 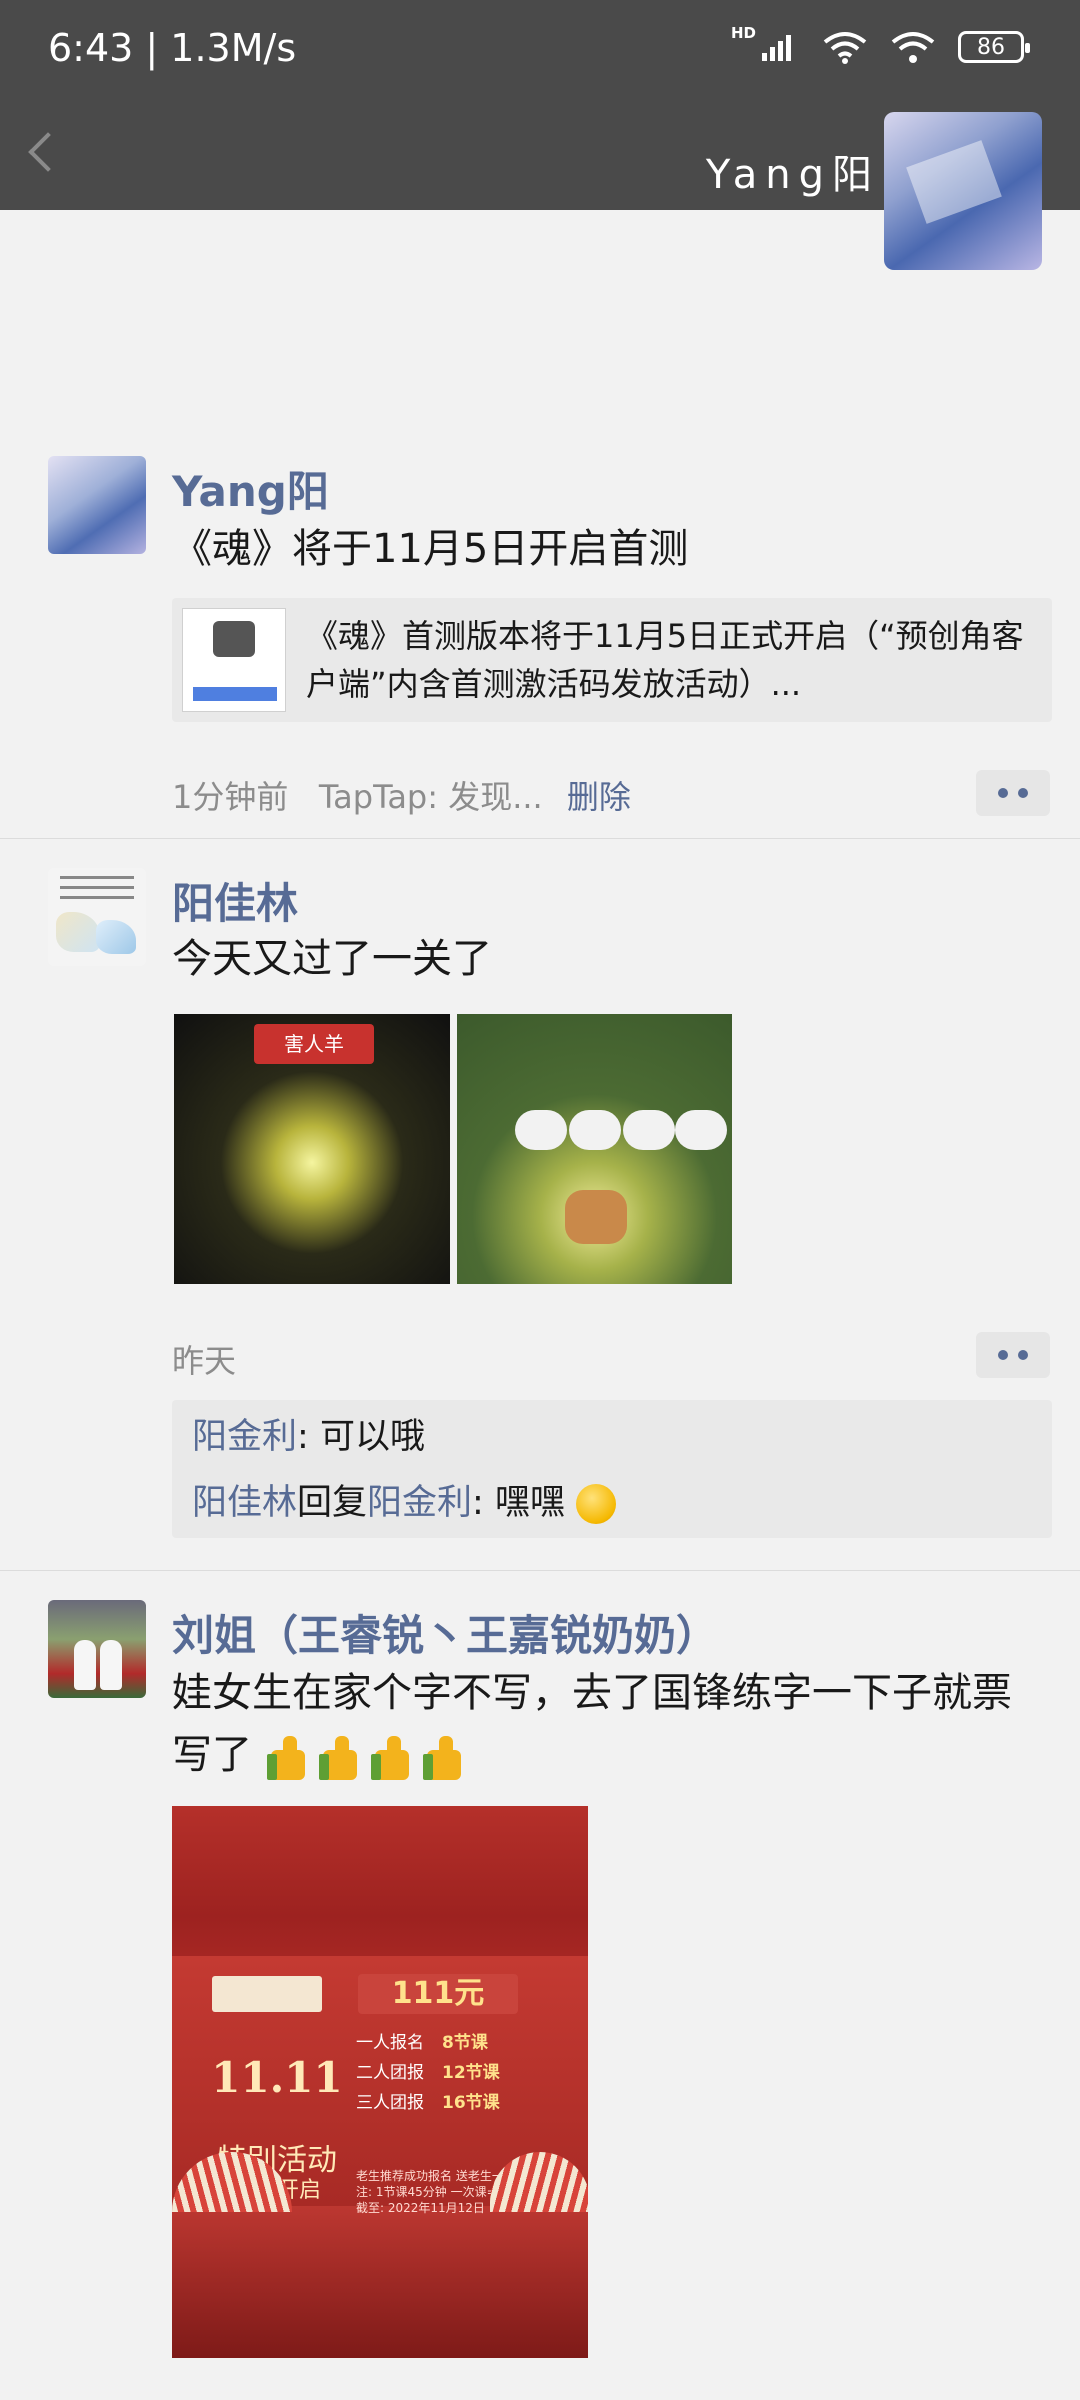 What do you see at coordinates (438, 1994) in the screenshot?
I see `poster-price: 111元` at bounding box center [438, 1994].